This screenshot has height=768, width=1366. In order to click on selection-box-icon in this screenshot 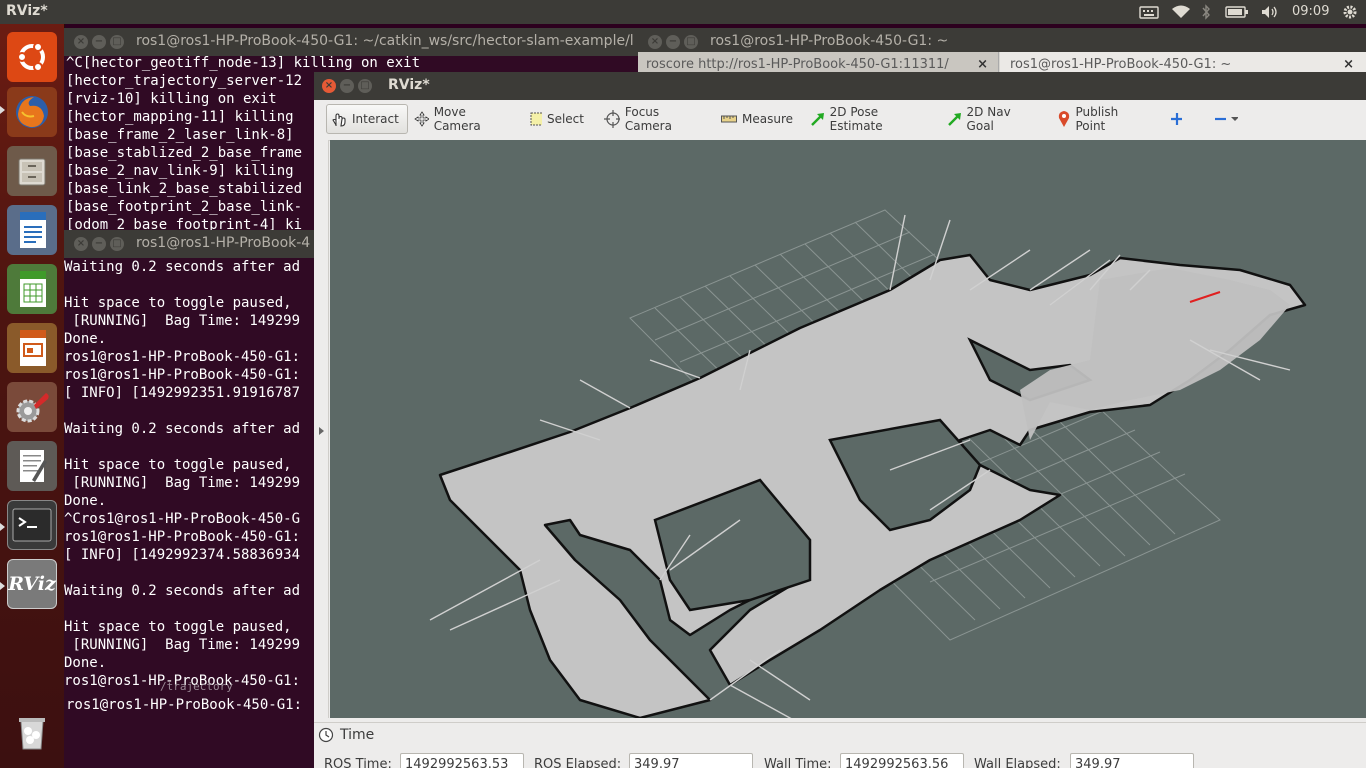, I will do `click(536, 119)`.